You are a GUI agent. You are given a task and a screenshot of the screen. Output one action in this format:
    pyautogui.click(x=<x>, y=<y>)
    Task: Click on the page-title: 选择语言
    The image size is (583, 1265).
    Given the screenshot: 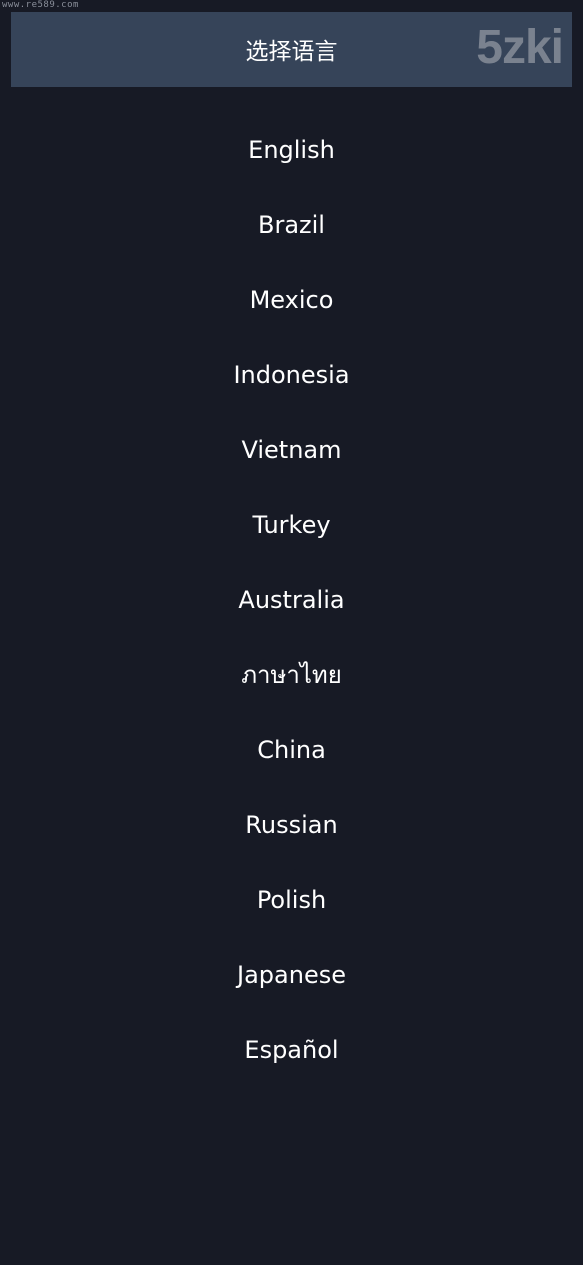 What is the action you would take?
    pyautogui.click(x=291, y=52)
    